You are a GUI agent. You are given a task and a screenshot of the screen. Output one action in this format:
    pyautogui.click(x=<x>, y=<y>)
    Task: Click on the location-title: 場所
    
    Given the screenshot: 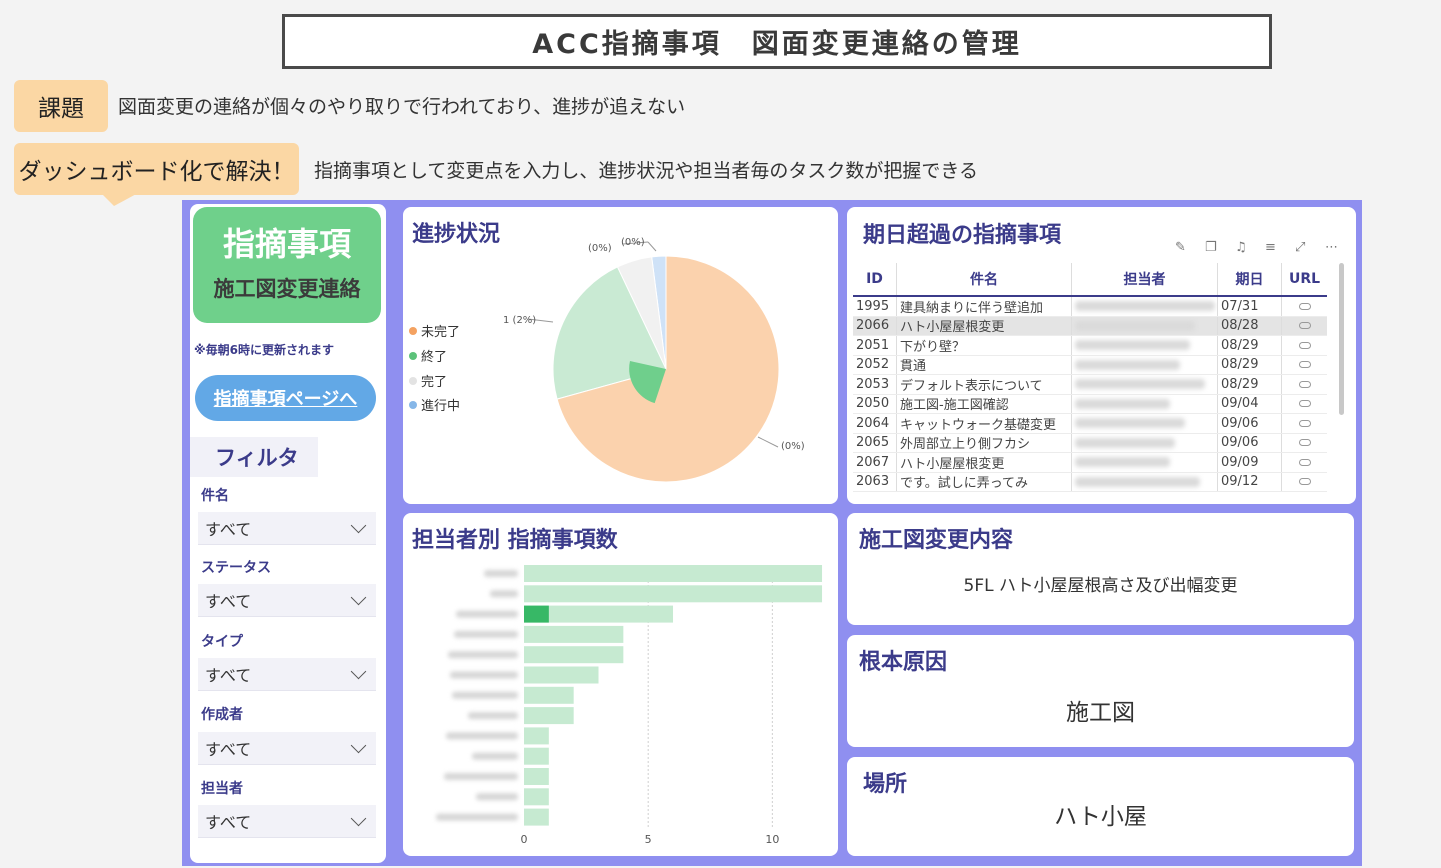 What is the action you would take?
    pyautogui.click(x=885, y=784)
    